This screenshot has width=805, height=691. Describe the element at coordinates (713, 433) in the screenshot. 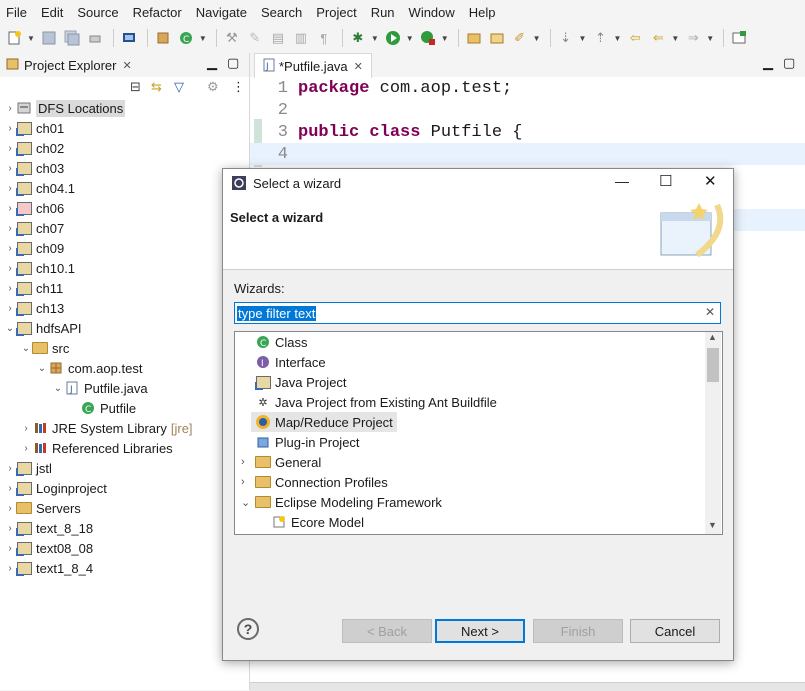

I see `wizard-tree-scrollbar: ▲ ▼` at that location.